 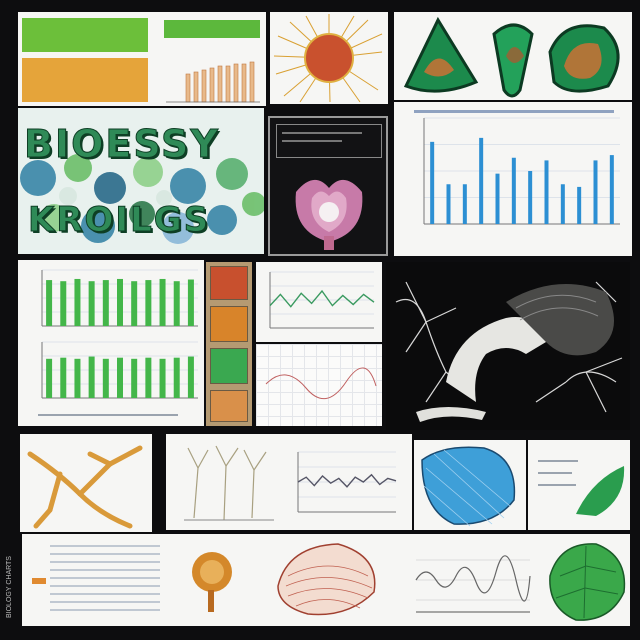 I want to click on leaf-label-panel, so click(x=579, y=485).